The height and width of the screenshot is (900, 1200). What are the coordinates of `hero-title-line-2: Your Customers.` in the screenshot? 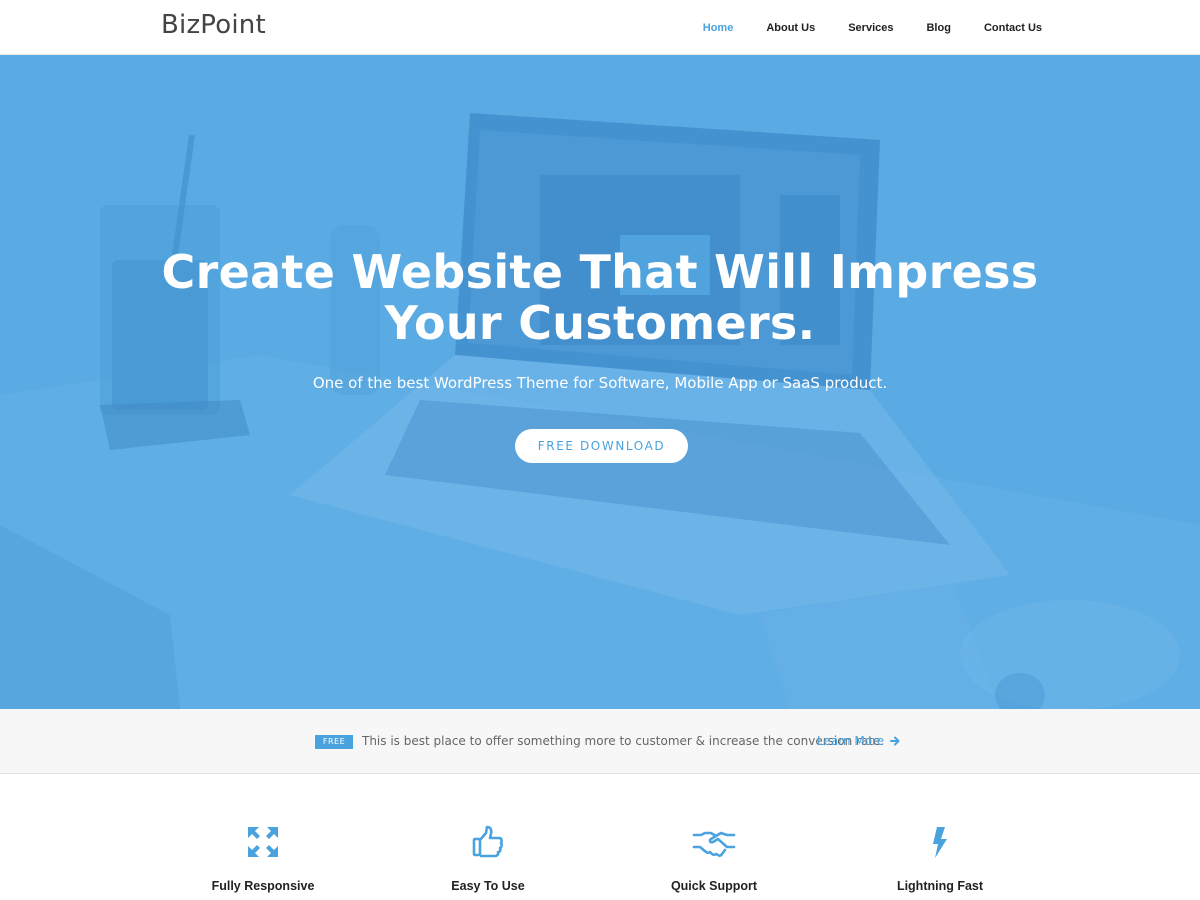 It's located at (600, 323).